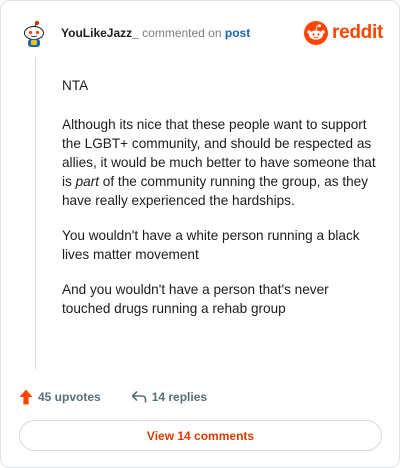 The image size is (400, 468). I want to click on comment-byline: YouLikeJazz_ commented on post, so click(155, 33).